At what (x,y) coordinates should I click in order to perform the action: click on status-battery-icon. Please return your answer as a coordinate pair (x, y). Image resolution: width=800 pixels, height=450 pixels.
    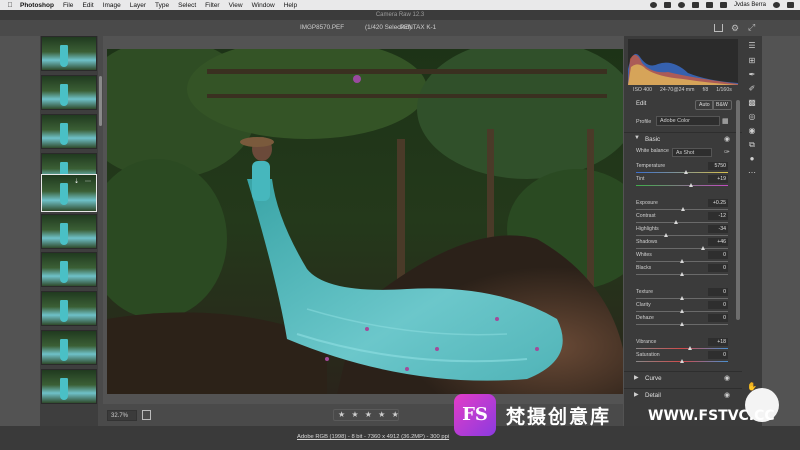
    Looking at the image, I should click on (709, 5).